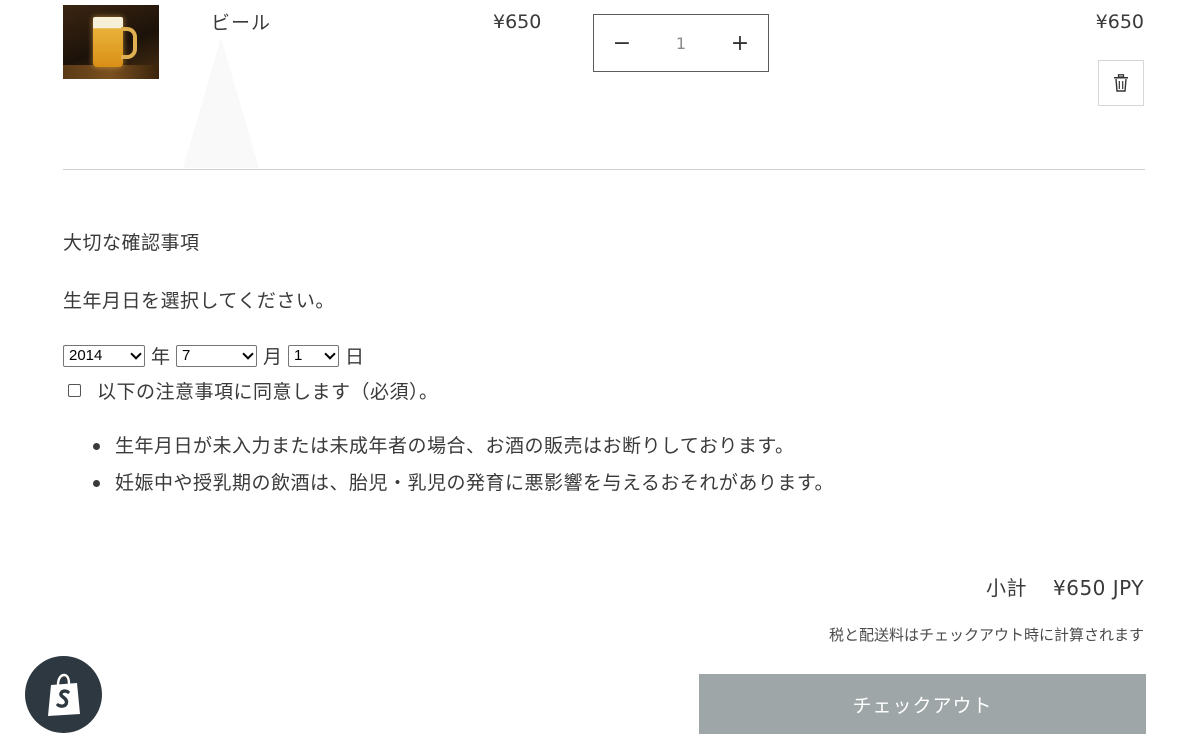  I want to click on subtotal-value: ¥650 JPY, so click(1098, 588).